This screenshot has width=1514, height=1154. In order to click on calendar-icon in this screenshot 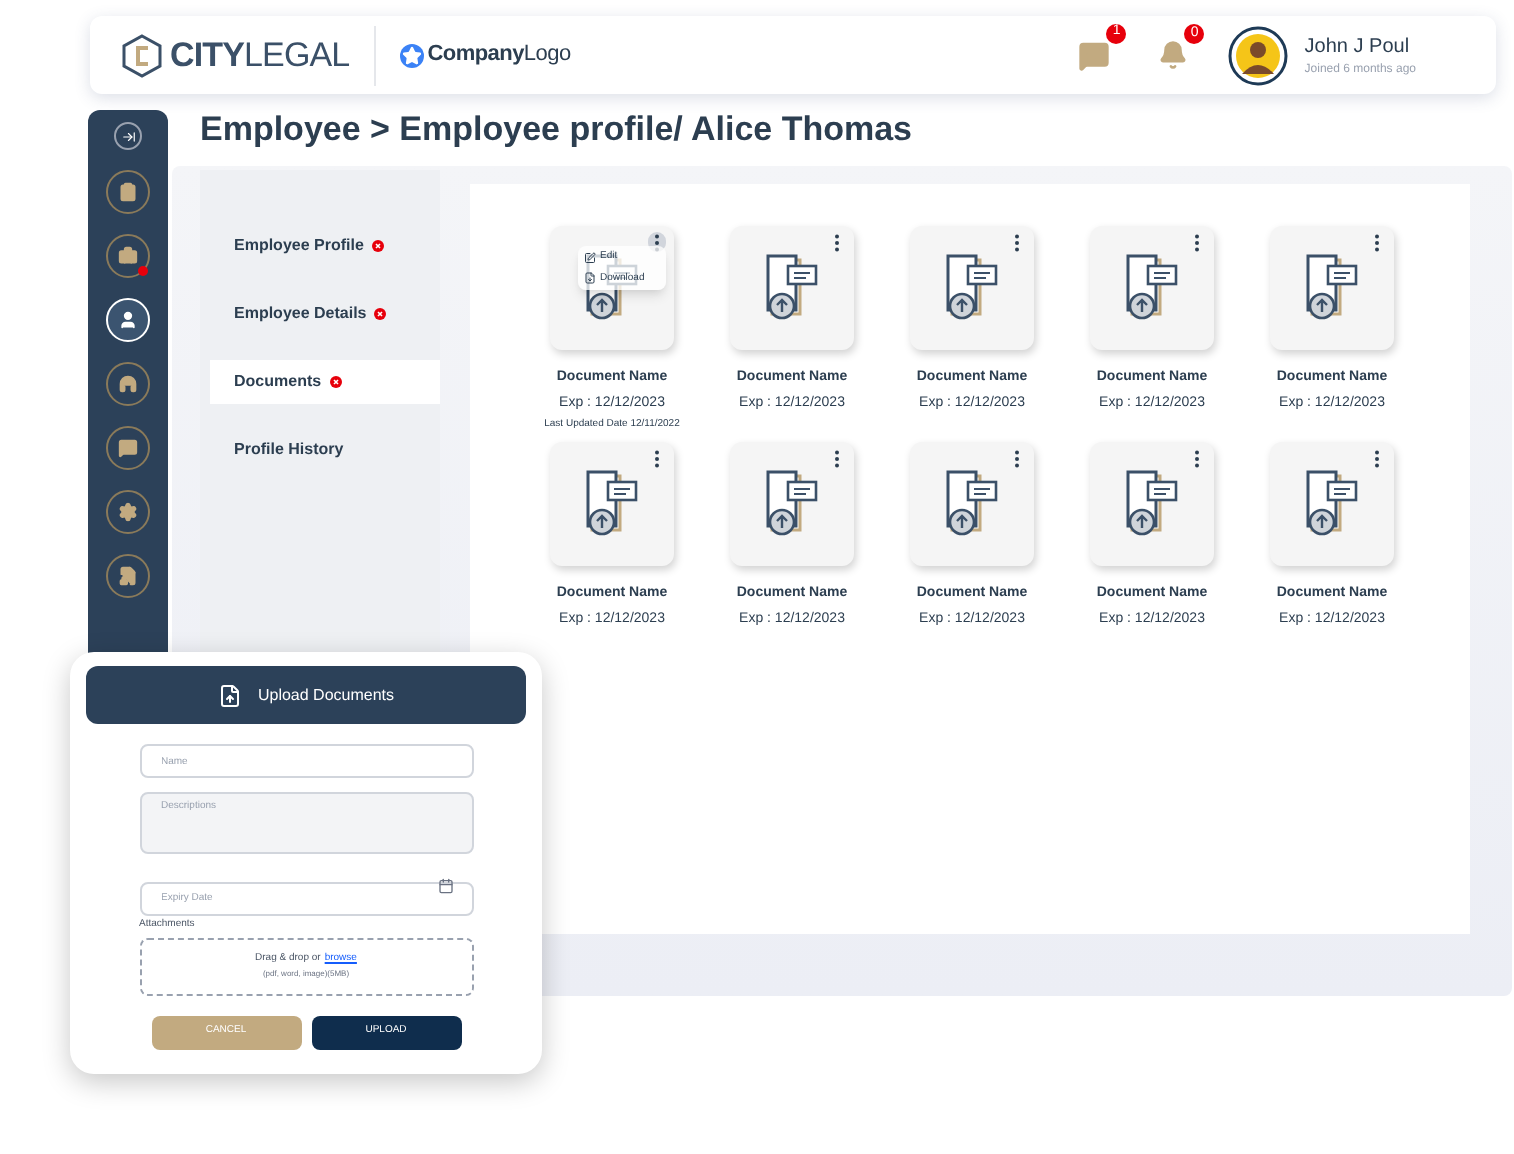, I will do `click(445, 885)`.